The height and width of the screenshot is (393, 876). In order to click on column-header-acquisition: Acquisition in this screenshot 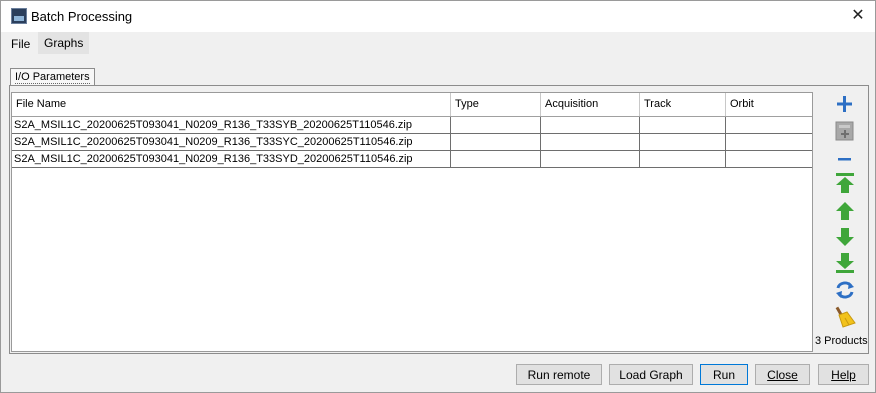, I will do `click(590, 104)`.